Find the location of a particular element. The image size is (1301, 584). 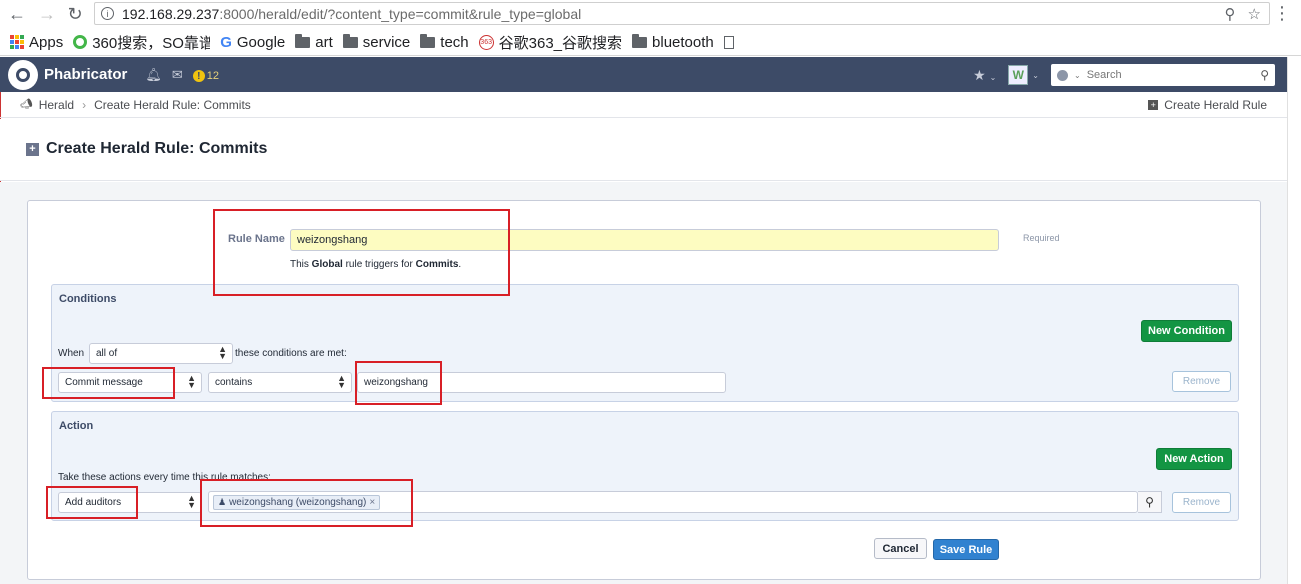

bookmark-label: 谷歌363_谷歌搜索 is located at coordinates (560, 43).